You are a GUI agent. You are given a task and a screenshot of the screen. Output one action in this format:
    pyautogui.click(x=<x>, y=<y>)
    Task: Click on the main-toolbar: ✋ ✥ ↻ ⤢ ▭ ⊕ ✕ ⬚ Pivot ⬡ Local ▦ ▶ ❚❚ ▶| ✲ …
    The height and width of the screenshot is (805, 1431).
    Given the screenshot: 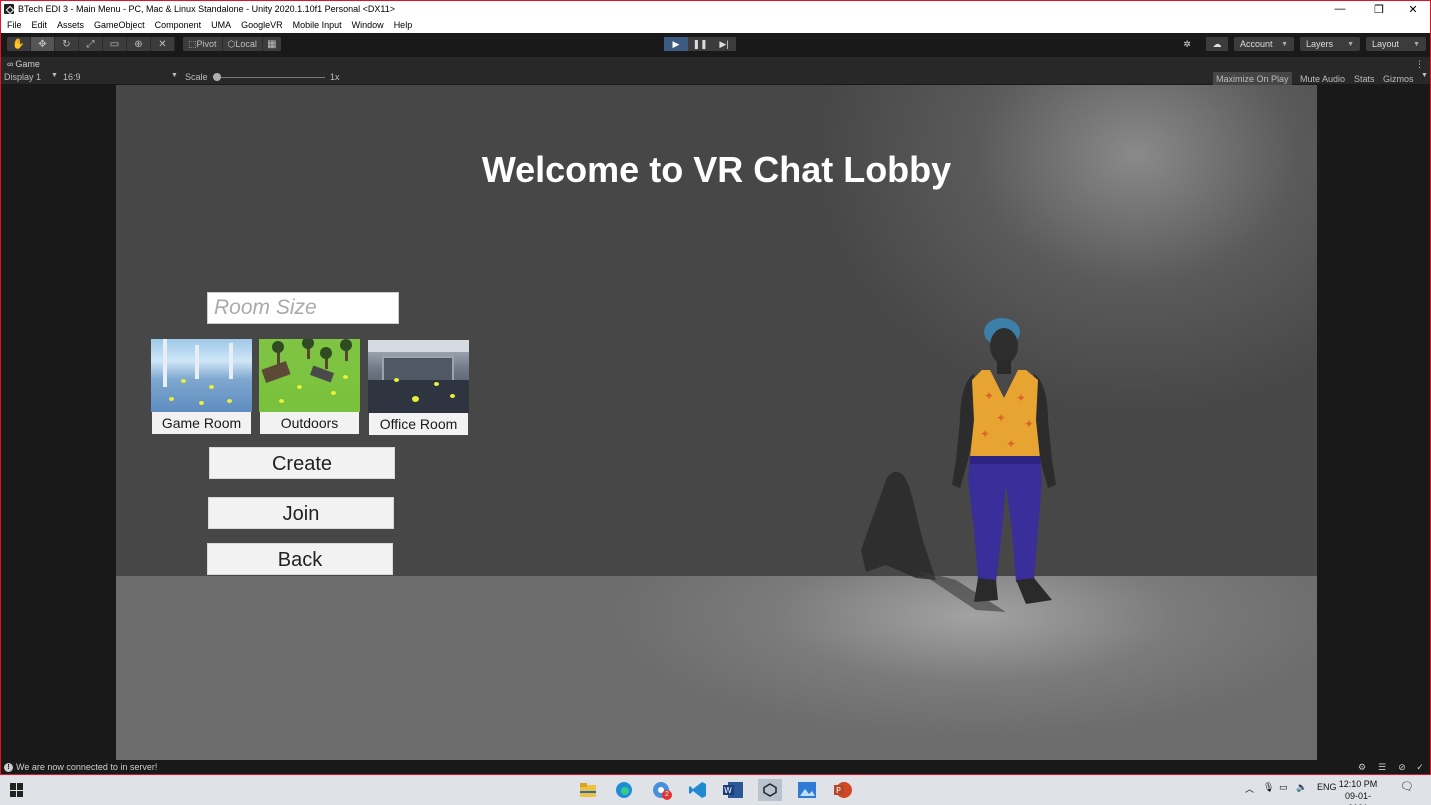 What is the action you would take?
    pyautogui.click(x=715, y=44)
    